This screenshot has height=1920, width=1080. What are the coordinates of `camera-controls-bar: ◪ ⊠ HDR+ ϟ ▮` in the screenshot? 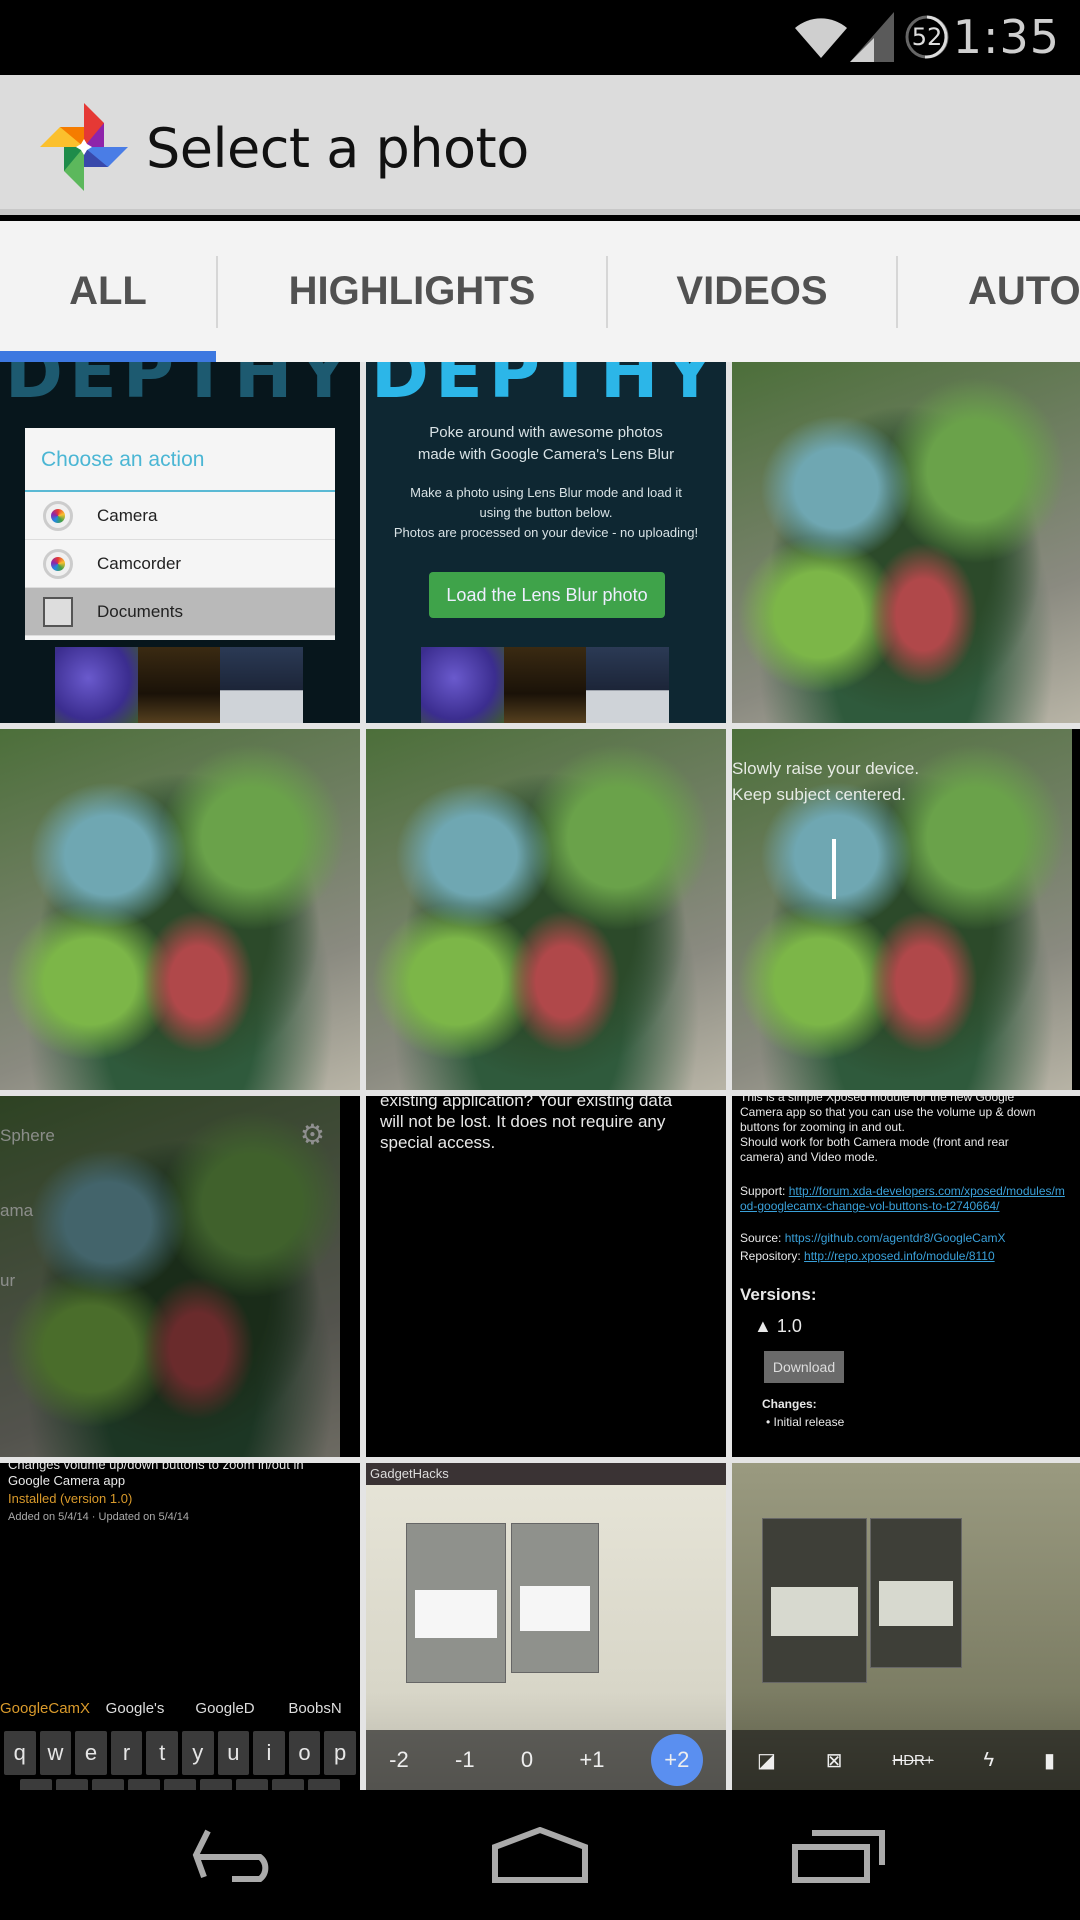 It's located at (906, 1760).